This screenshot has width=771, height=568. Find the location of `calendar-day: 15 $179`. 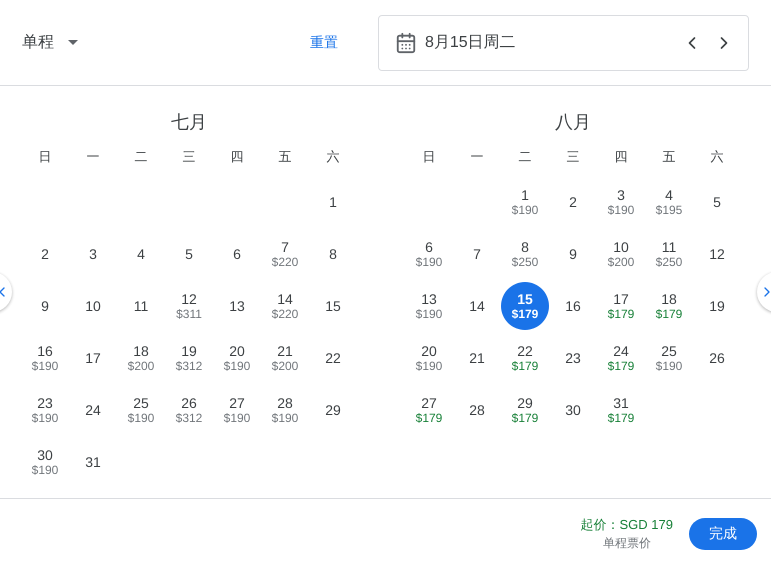

calendar-day: 15 $179 is located at coordinates (525, 306).